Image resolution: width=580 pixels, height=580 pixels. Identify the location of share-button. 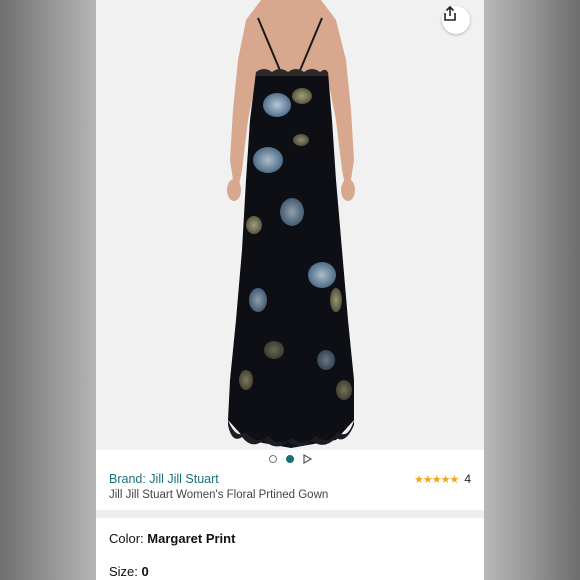
(456, 20).